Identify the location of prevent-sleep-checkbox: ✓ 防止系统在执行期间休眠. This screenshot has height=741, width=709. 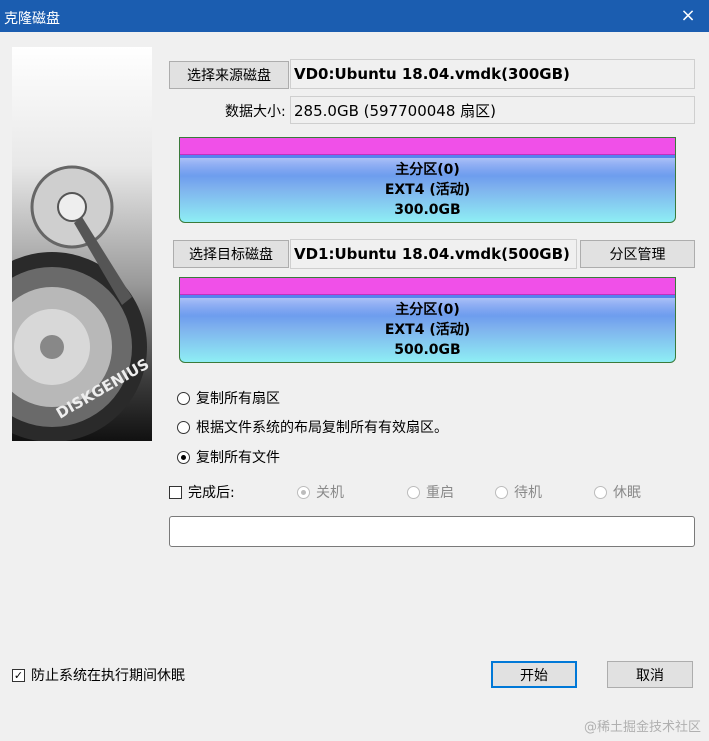
(98, 675).